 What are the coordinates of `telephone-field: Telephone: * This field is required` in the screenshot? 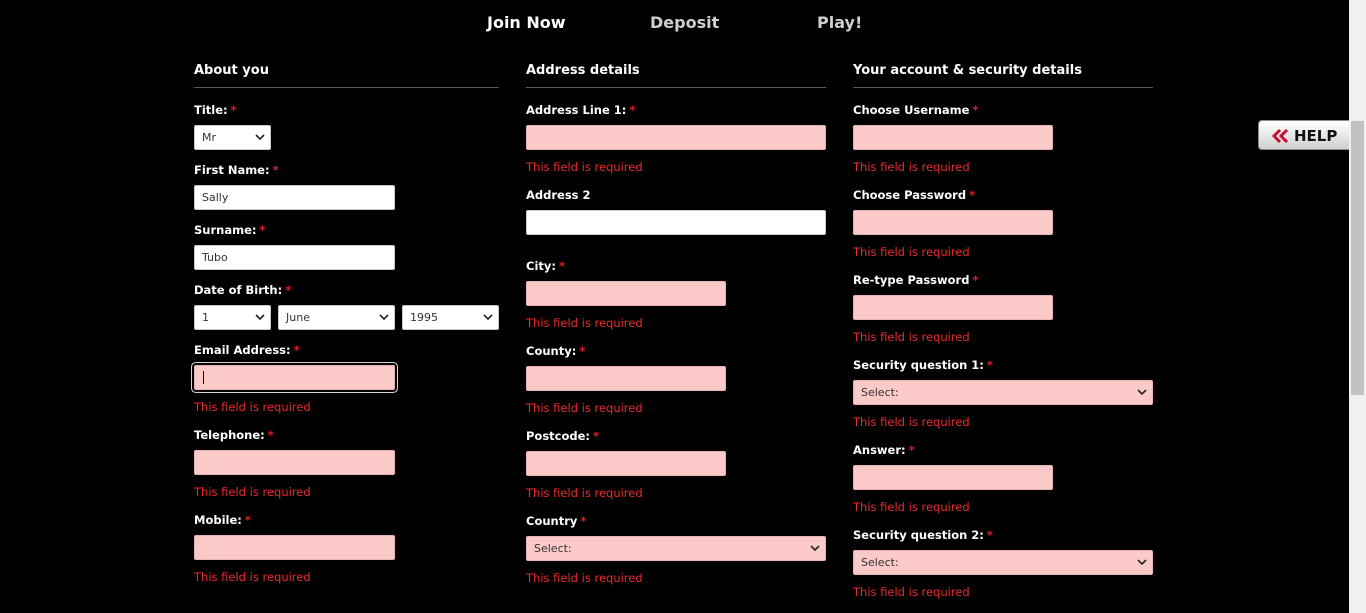 It's located at (346, 463).